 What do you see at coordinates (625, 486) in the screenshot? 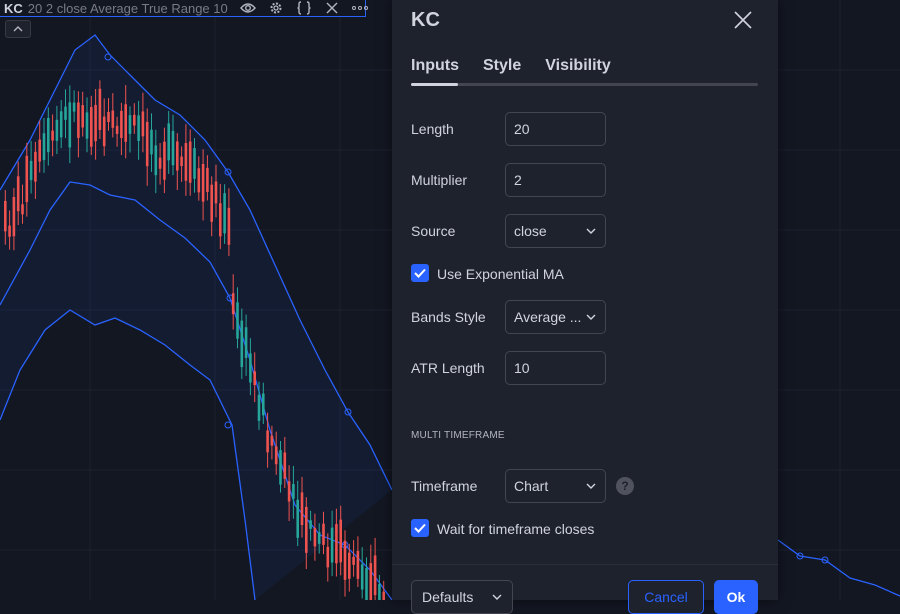
I see `help-icon: ?` at bounding box center [625, 486].